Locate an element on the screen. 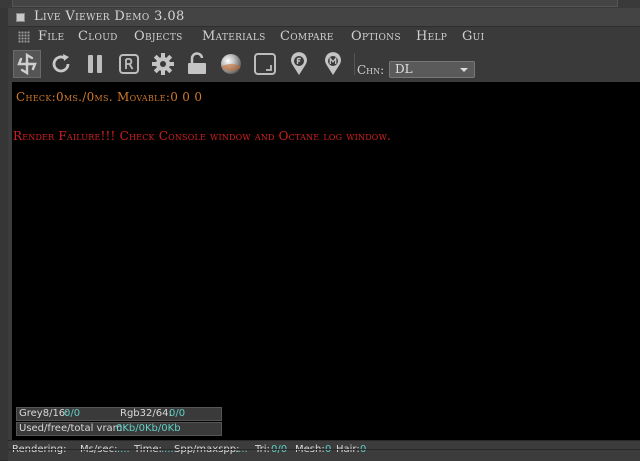  window-icon is located at coordinates (20, 17).